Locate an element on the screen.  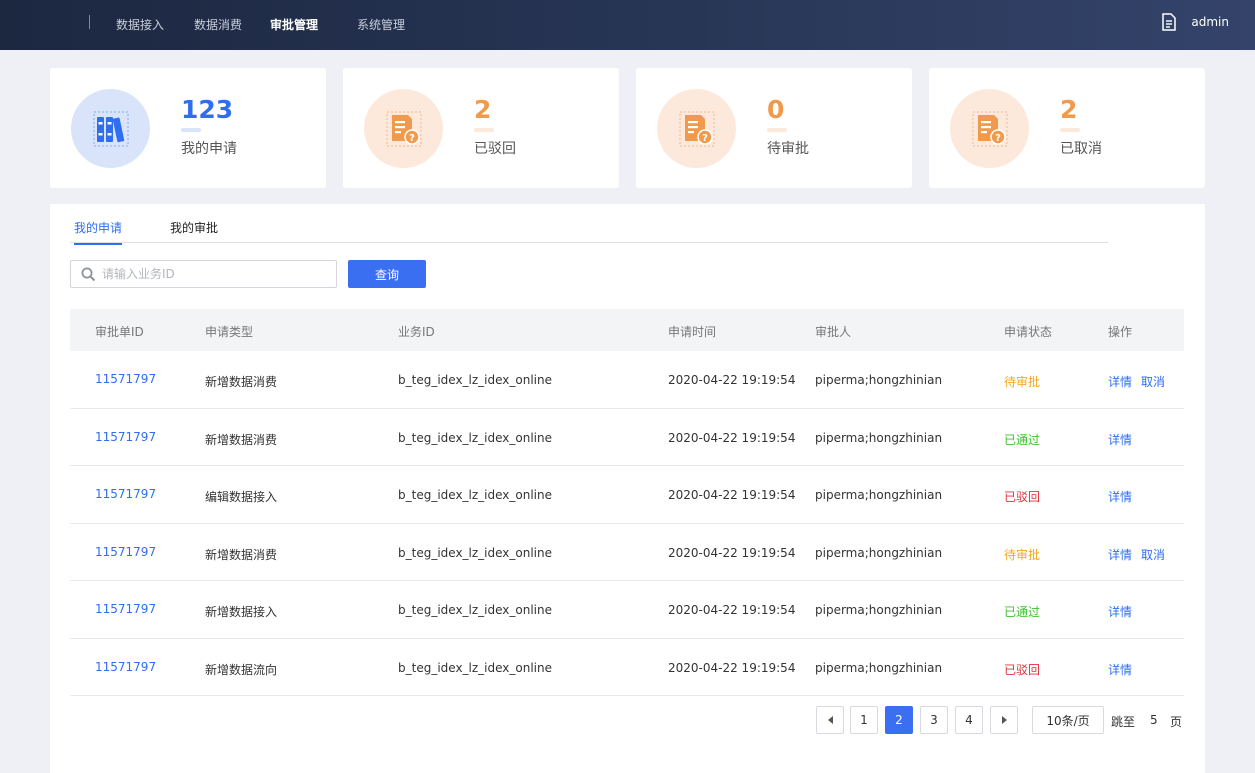
jump-label: 跳至 is located at coordinates (1123, 722).